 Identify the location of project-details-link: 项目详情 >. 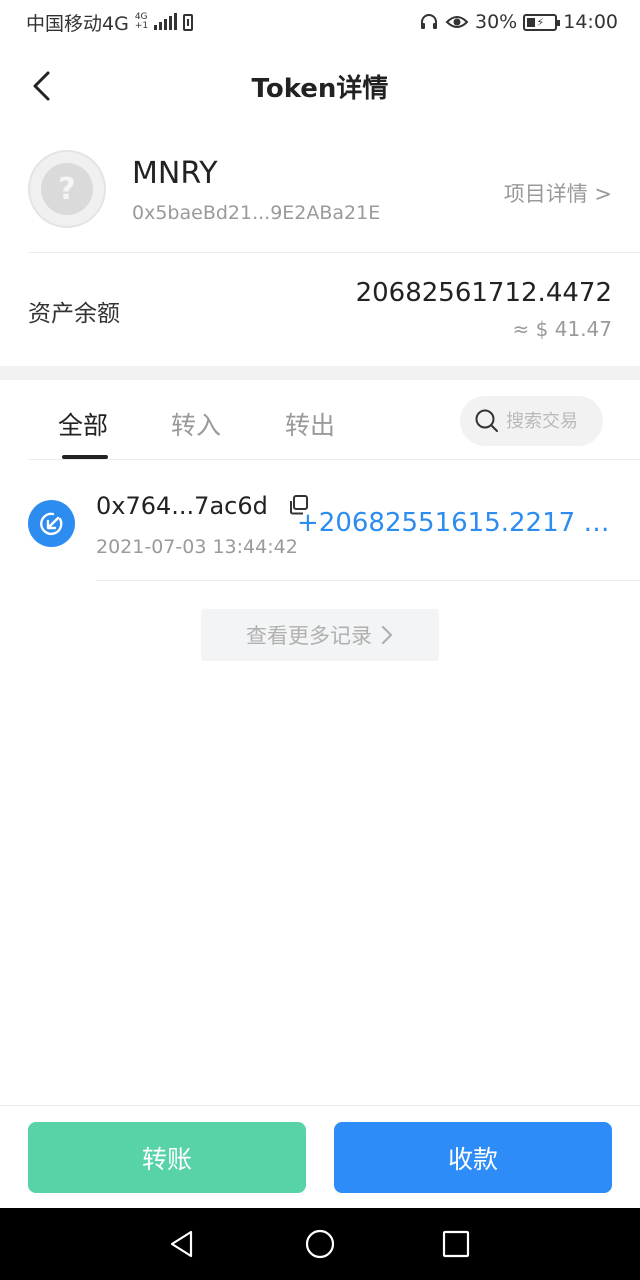
(558, 193).